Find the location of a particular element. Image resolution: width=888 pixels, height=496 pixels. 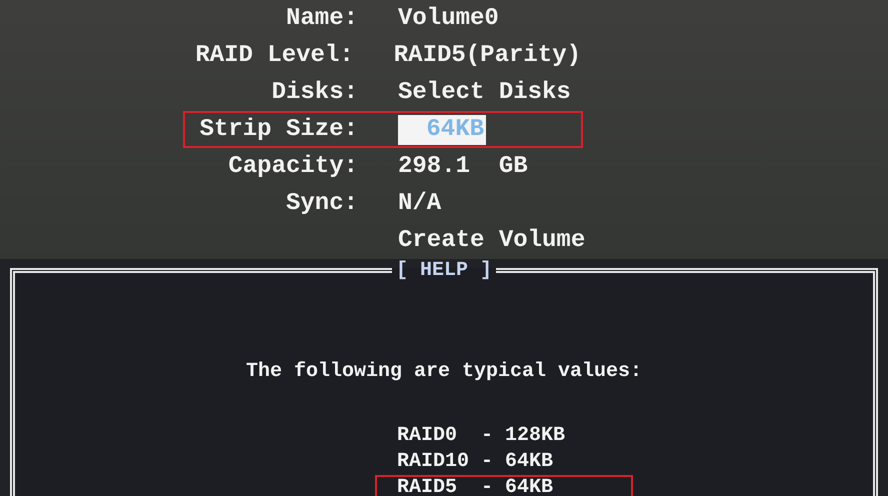

field-label: RAID Level: is located at coordinates (274, 55).